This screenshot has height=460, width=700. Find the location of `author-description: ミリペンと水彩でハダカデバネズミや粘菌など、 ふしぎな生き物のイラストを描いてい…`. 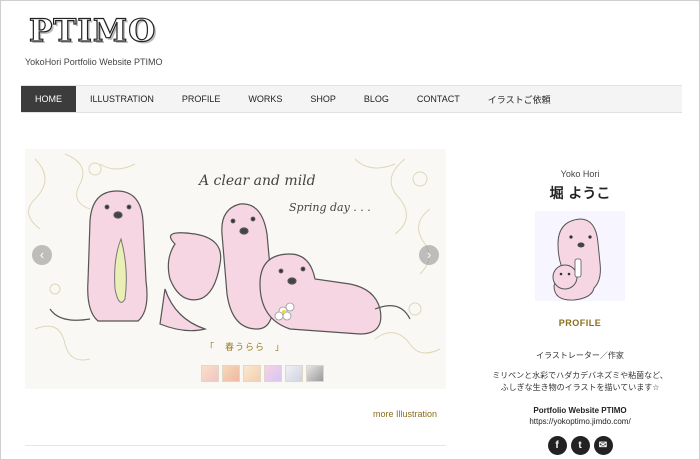

author-description: ミリペンと水彩でハダカデバネズミや粘菌など、 ふしぎな生き物のイラストを描いてい… is located at coordinates (580, 382).